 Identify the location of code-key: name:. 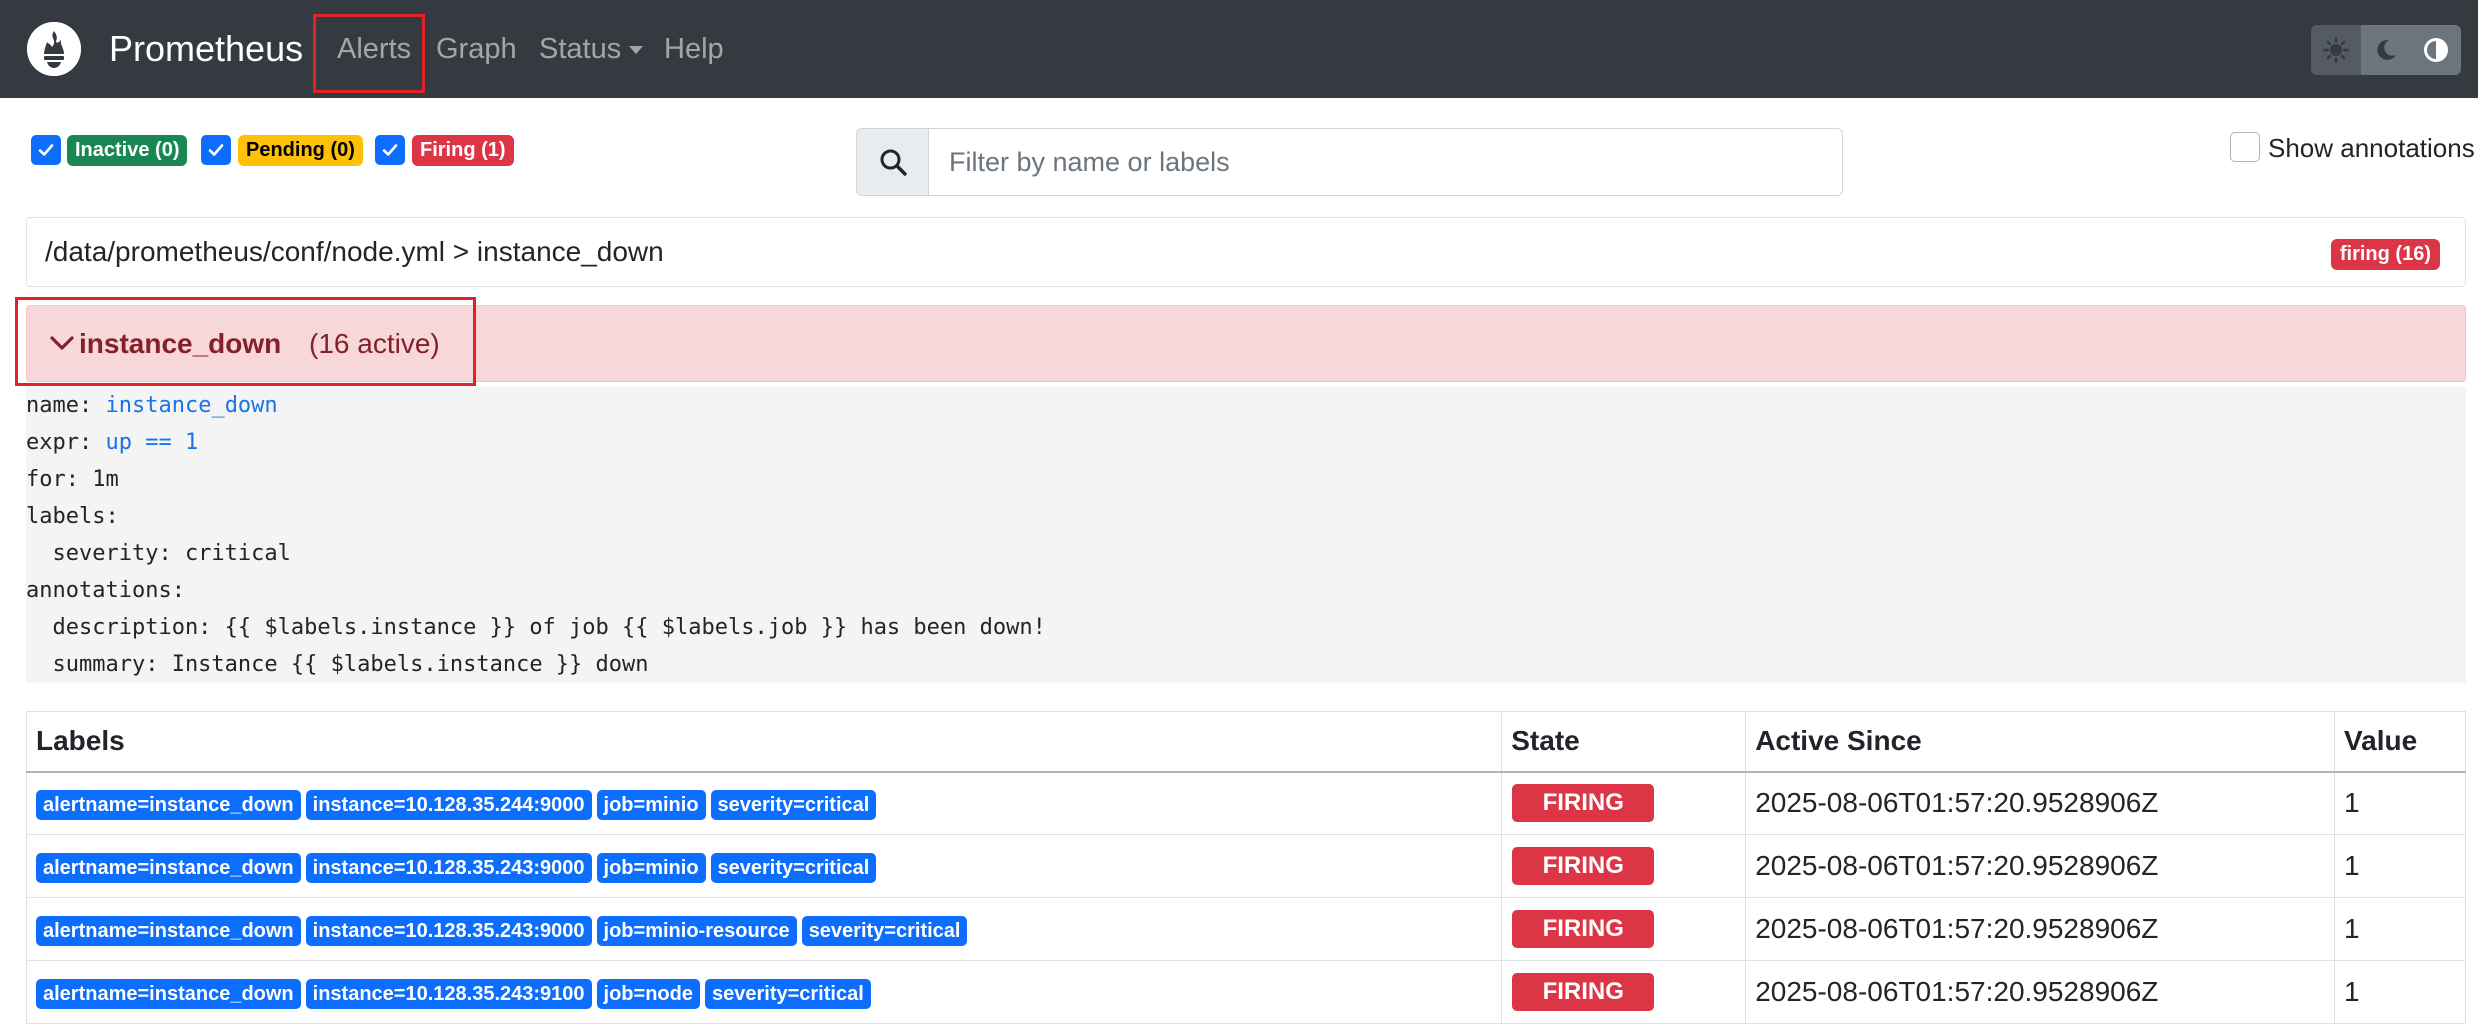
(66, 405).